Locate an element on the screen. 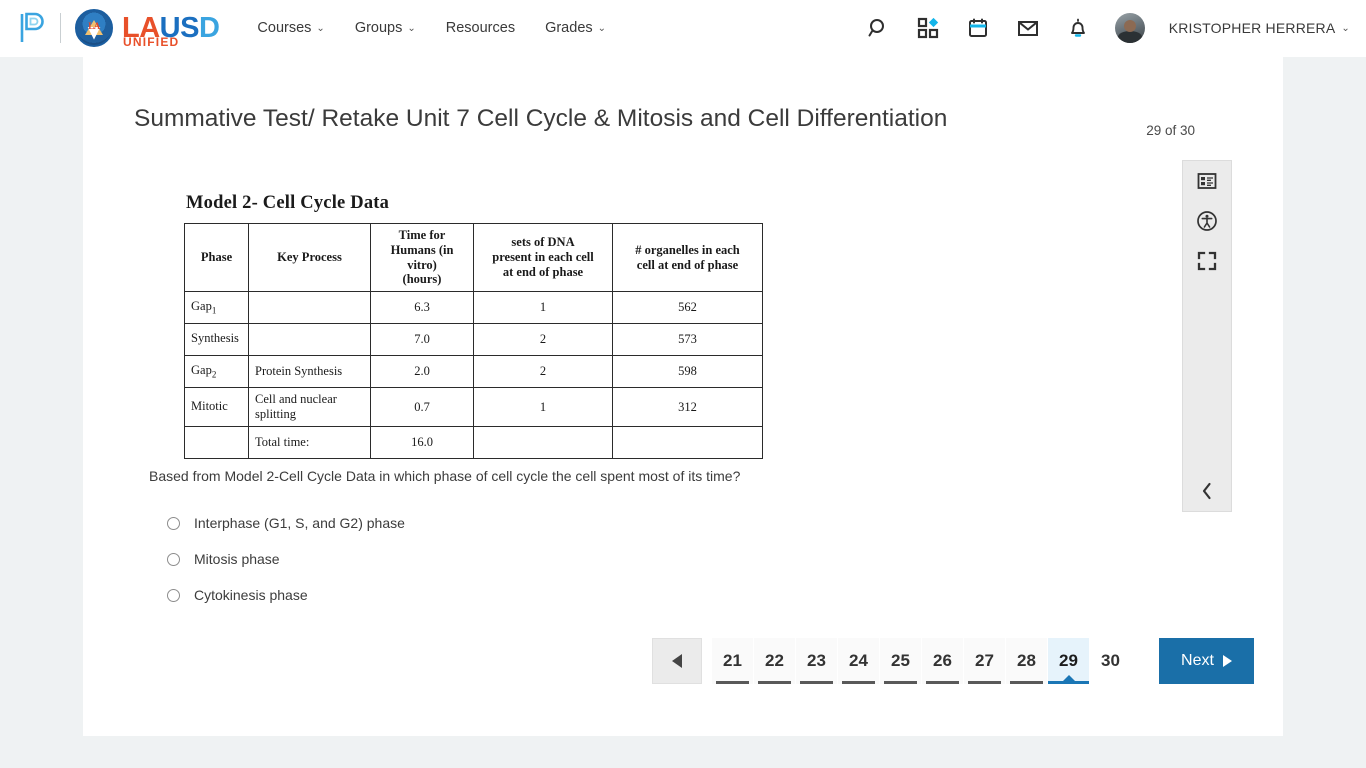 This screenshot has height=768, width=1366. answer-option-1: Interphase (G1, S, and G2) phase is located at coordinates (467, 523).